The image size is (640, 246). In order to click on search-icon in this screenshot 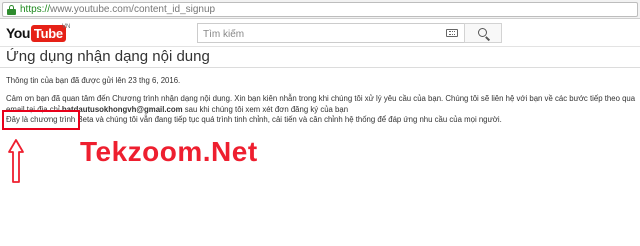, I will do `click(482, 32)`.